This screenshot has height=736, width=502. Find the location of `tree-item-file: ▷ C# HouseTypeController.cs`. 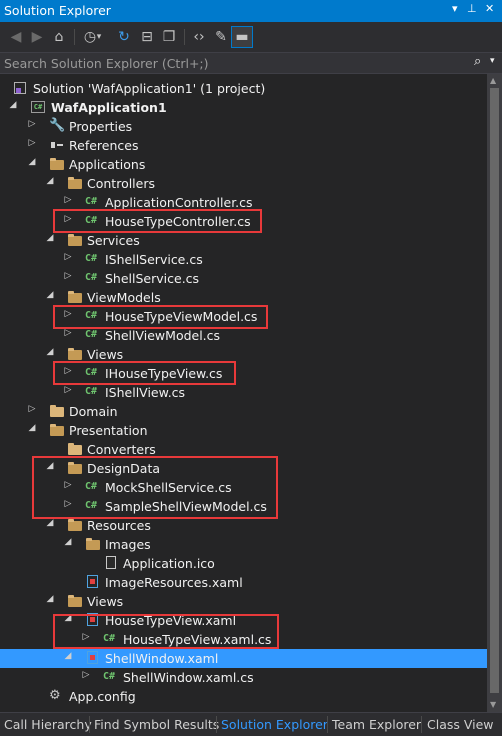

tree-item-file: ▷ C# HouseTypeController.cs is located at coordinates (243, 221).